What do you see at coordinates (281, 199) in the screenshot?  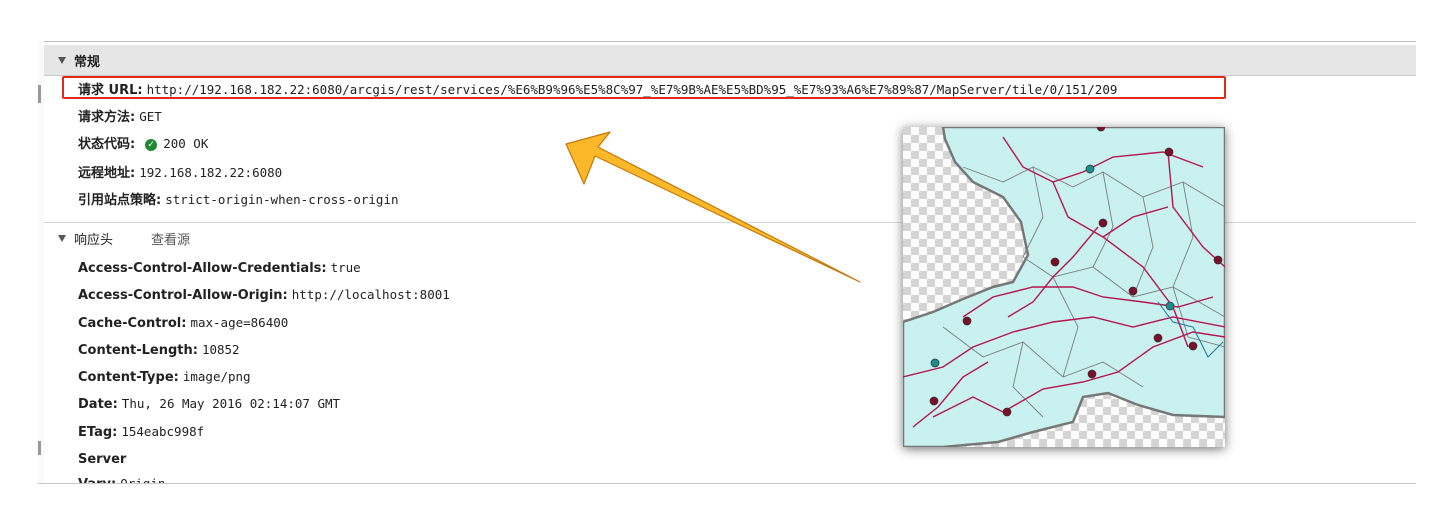 I see `referrer-policy-value: strict-origin-when-cross-origin` at bounding box center [281, 199].